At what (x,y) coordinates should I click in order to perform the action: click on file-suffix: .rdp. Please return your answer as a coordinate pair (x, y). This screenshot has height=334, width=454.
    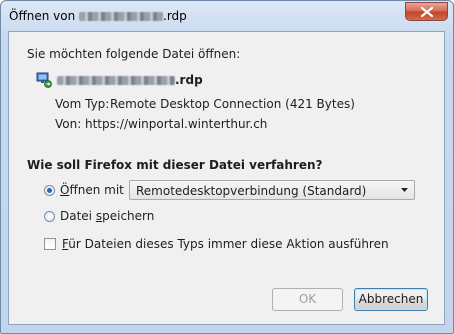
    Looking at the image, I should click on (189, 80).